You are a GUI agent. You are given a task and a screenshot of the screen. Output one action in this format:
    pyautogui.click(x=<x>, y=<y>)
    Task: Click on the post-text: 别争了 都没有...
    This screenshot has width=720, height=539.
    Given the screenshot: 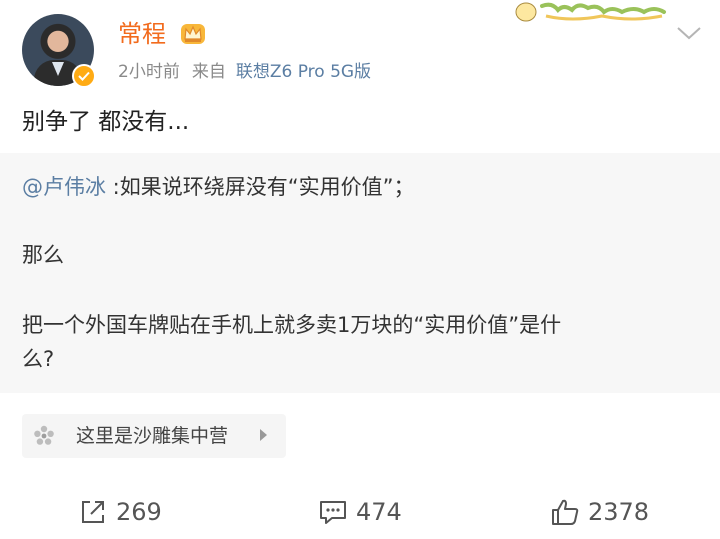 What is the action you would take?
    pyautogui.click(x=106, y=122)
    